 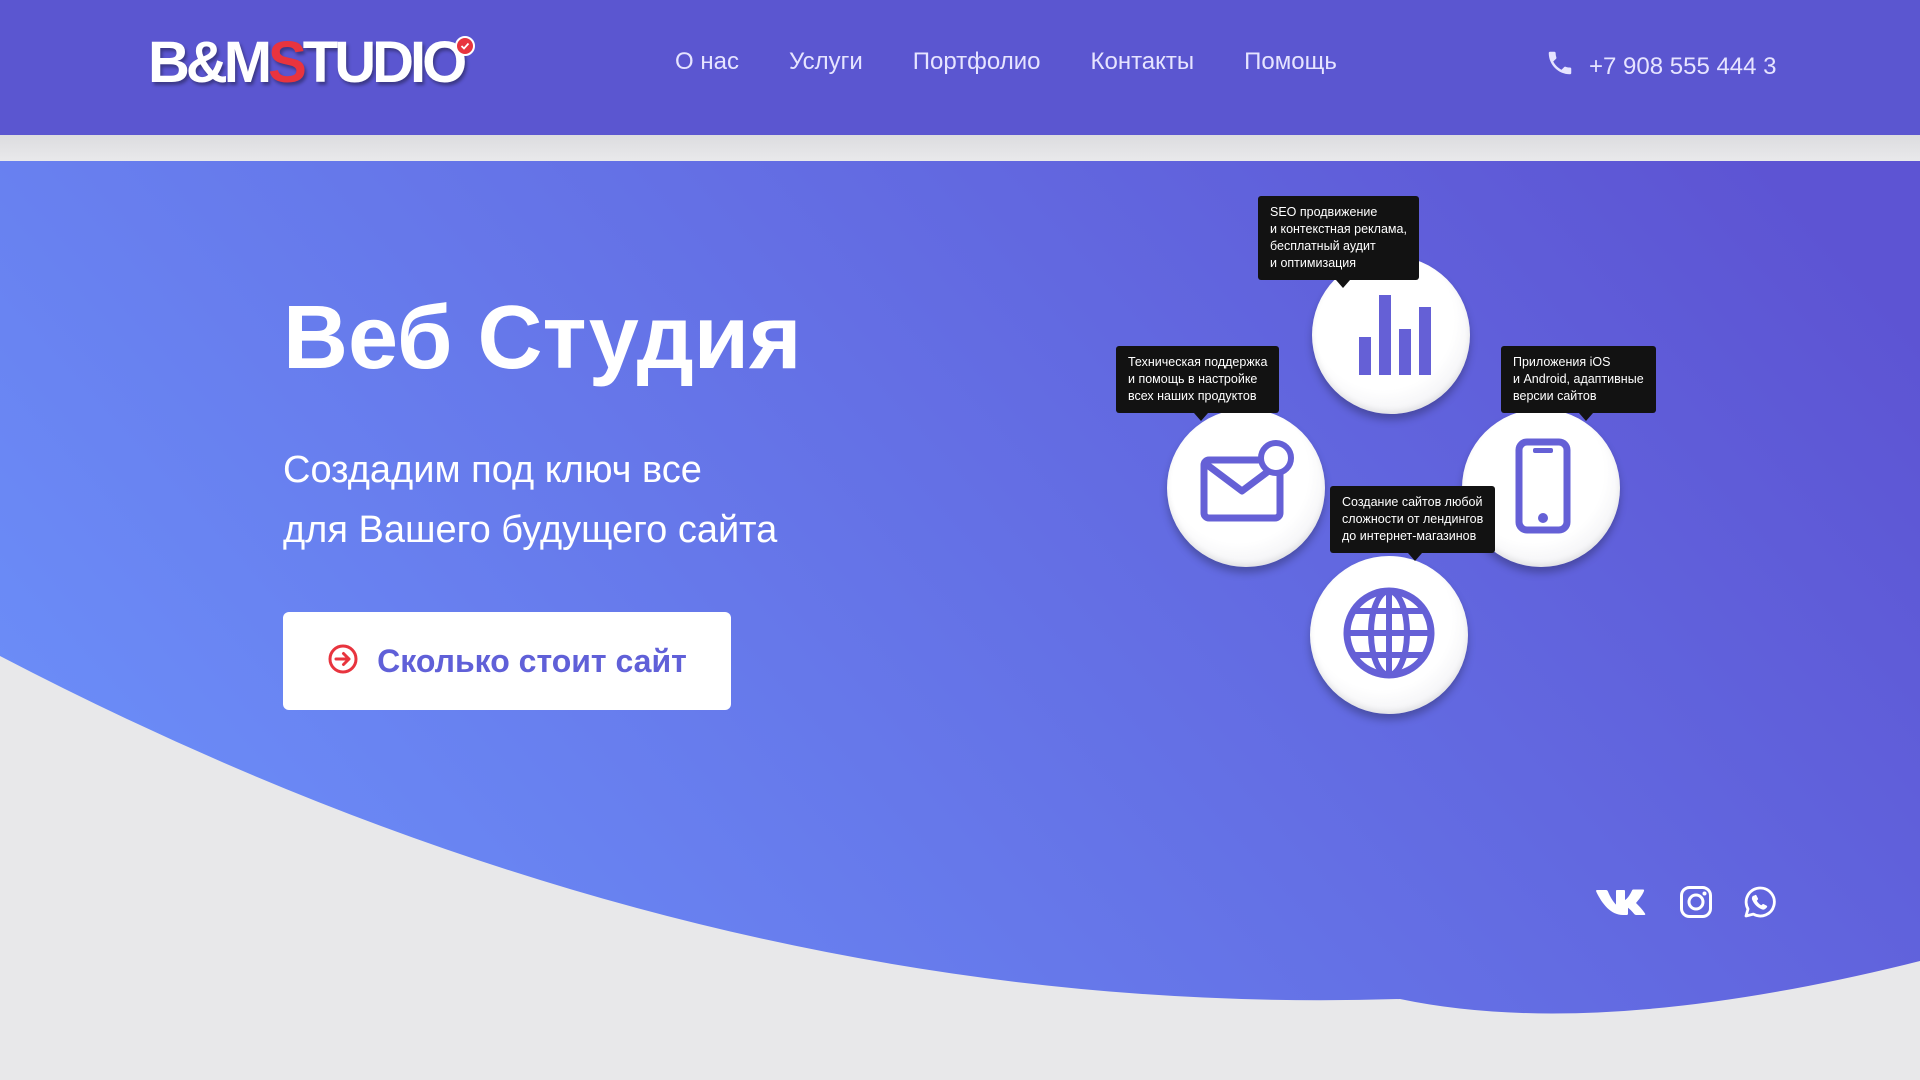 I want to click on price-cta-button: Сколько стоит сайт, so click(x=507, y=661).